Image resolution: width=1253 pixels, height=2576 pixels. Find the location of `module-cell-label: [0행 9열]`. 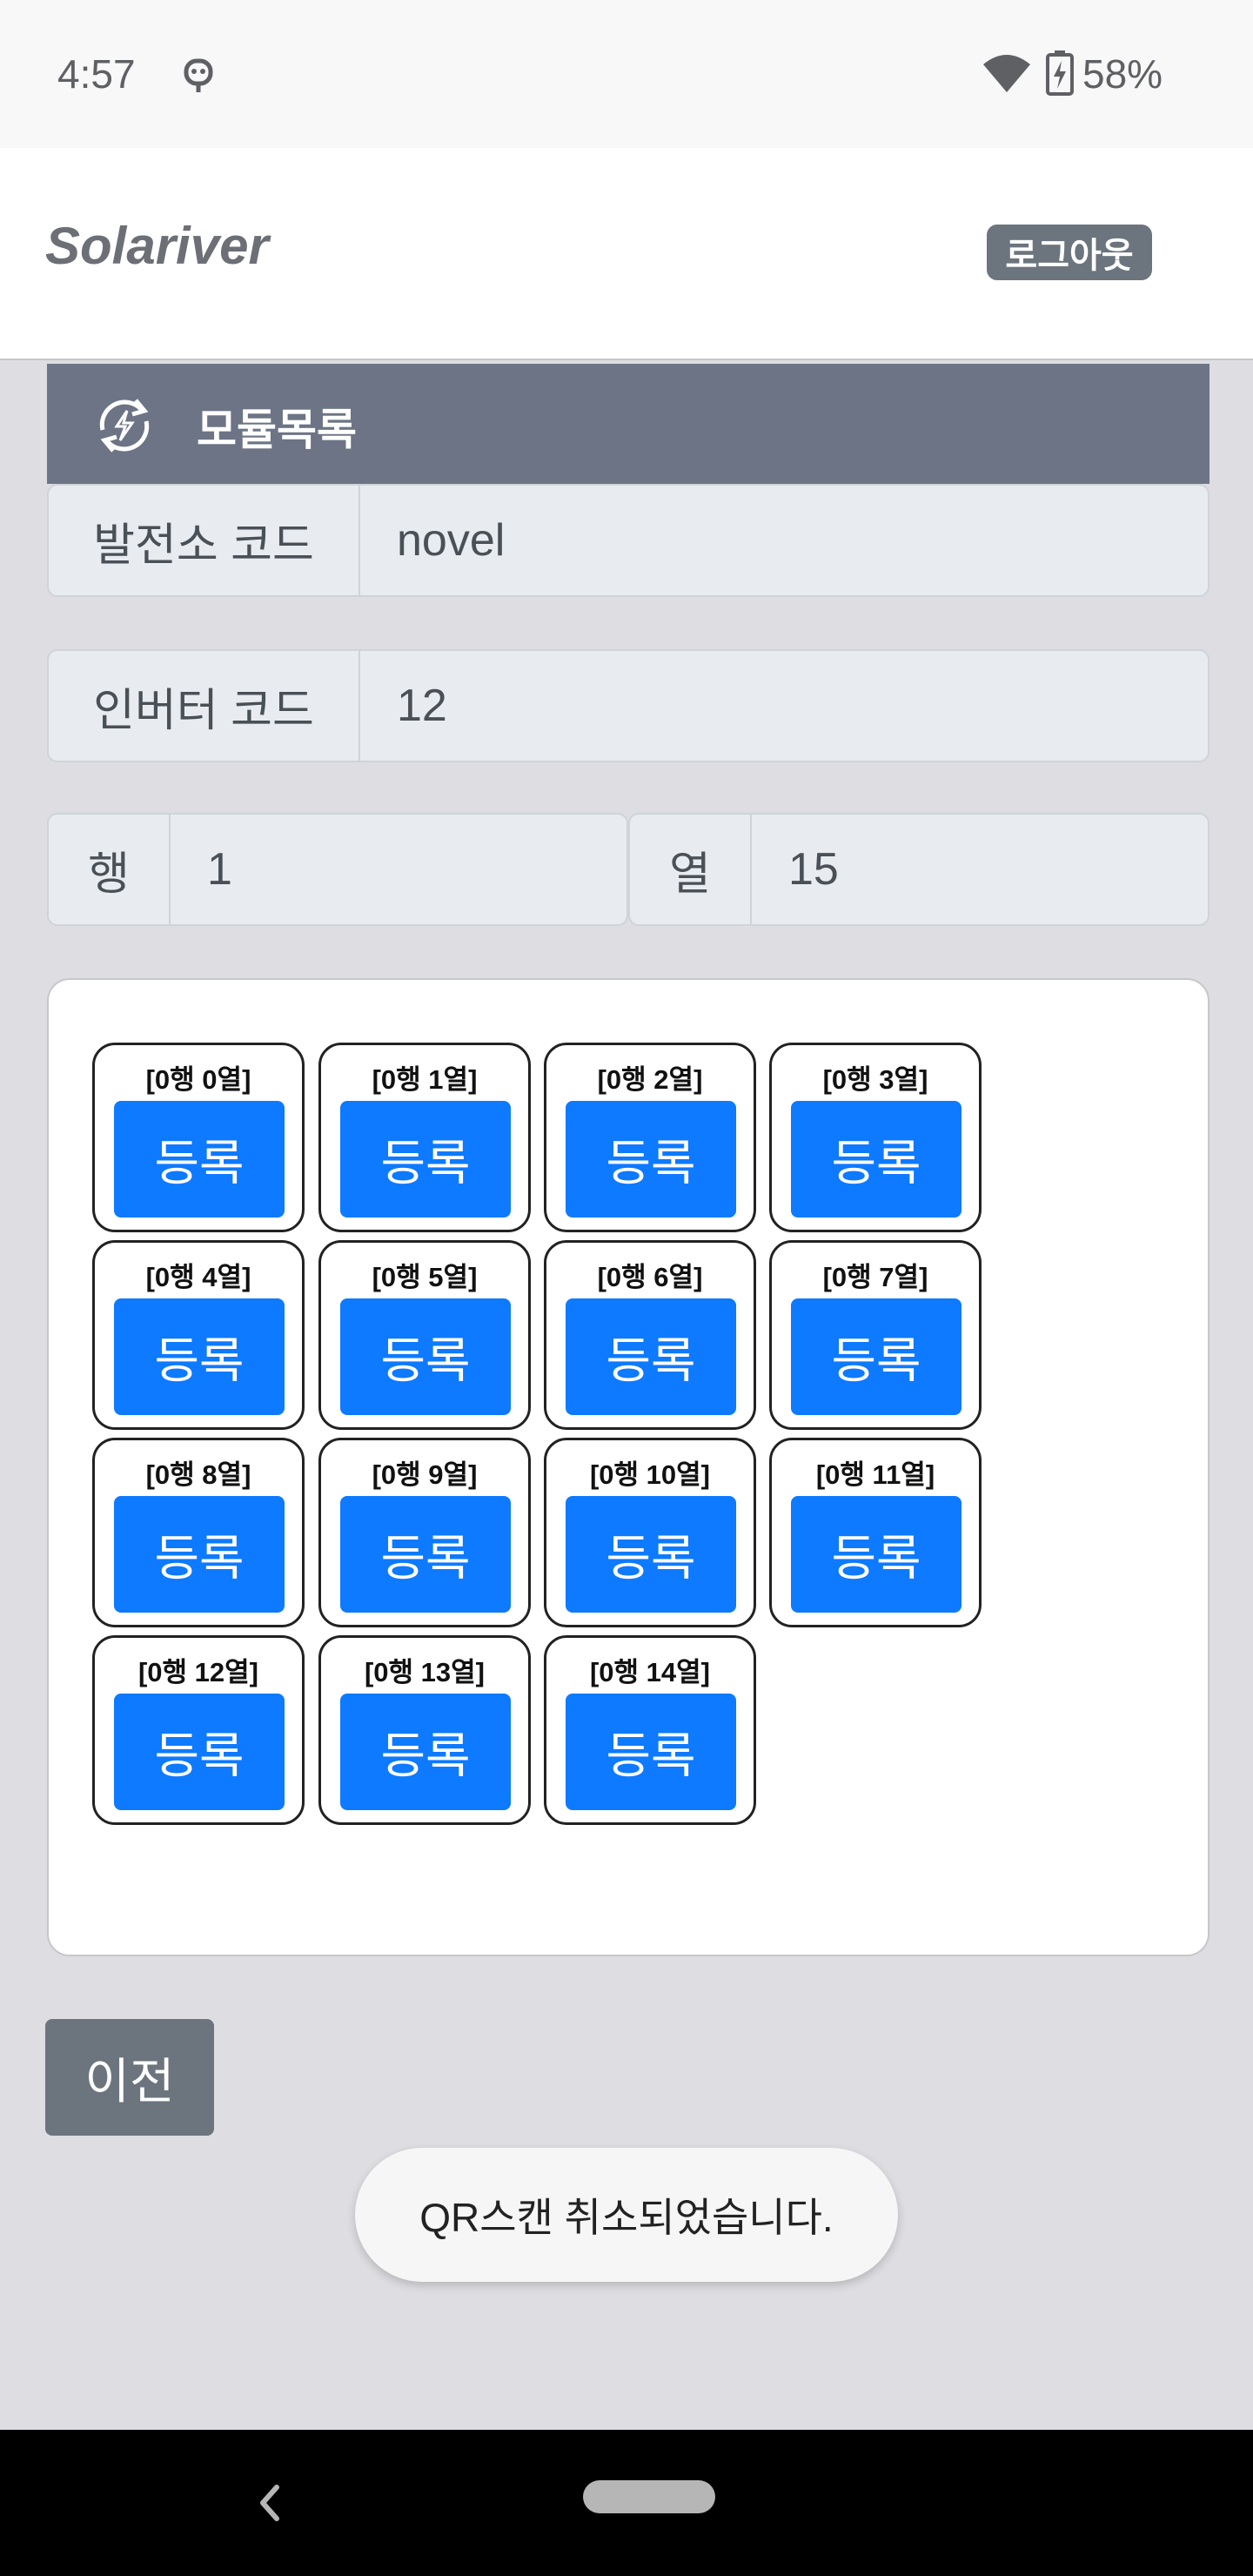

module-cell-label: [0행 9열] is located at coordinates (425, 1475).